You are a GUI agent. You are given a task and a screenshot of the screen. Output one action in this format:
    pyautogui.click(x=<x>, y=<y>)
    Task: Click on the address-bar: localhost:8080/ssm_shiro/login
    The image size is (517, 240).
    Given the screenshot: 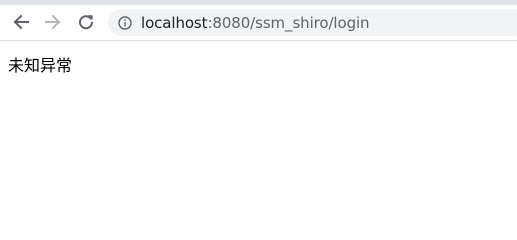 What is the action you would take?
    pyautogui.click(x=312, y=22)
    